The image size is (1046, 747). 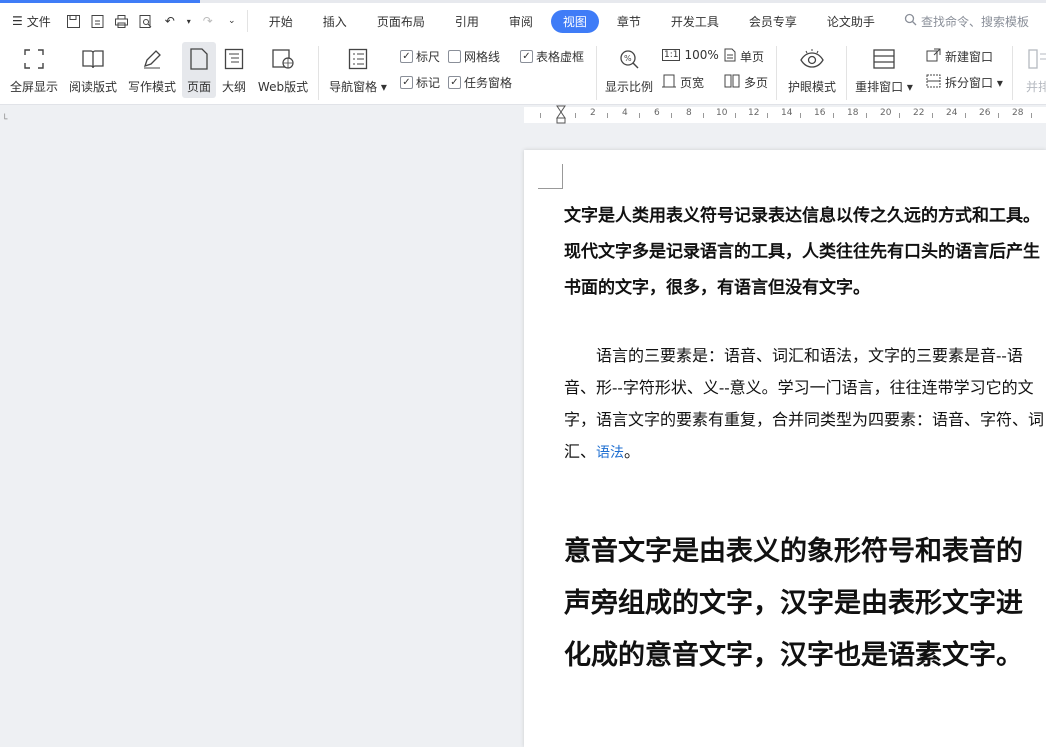 I want to click on side-by-side-button: 并排, so click(x=1032, y=70).